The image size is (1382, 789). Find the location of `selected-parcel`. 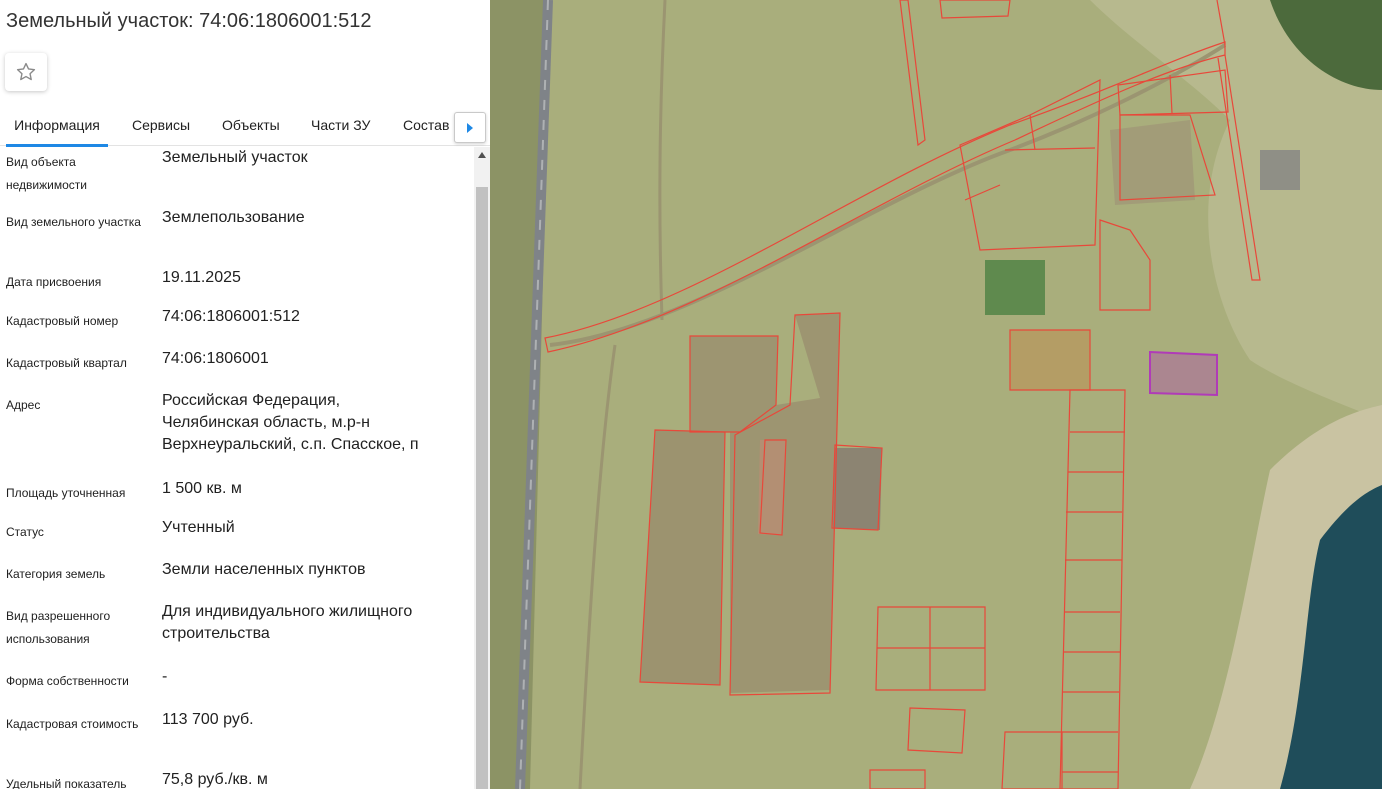

selected-parcel is located at coordinates (1183, 373).